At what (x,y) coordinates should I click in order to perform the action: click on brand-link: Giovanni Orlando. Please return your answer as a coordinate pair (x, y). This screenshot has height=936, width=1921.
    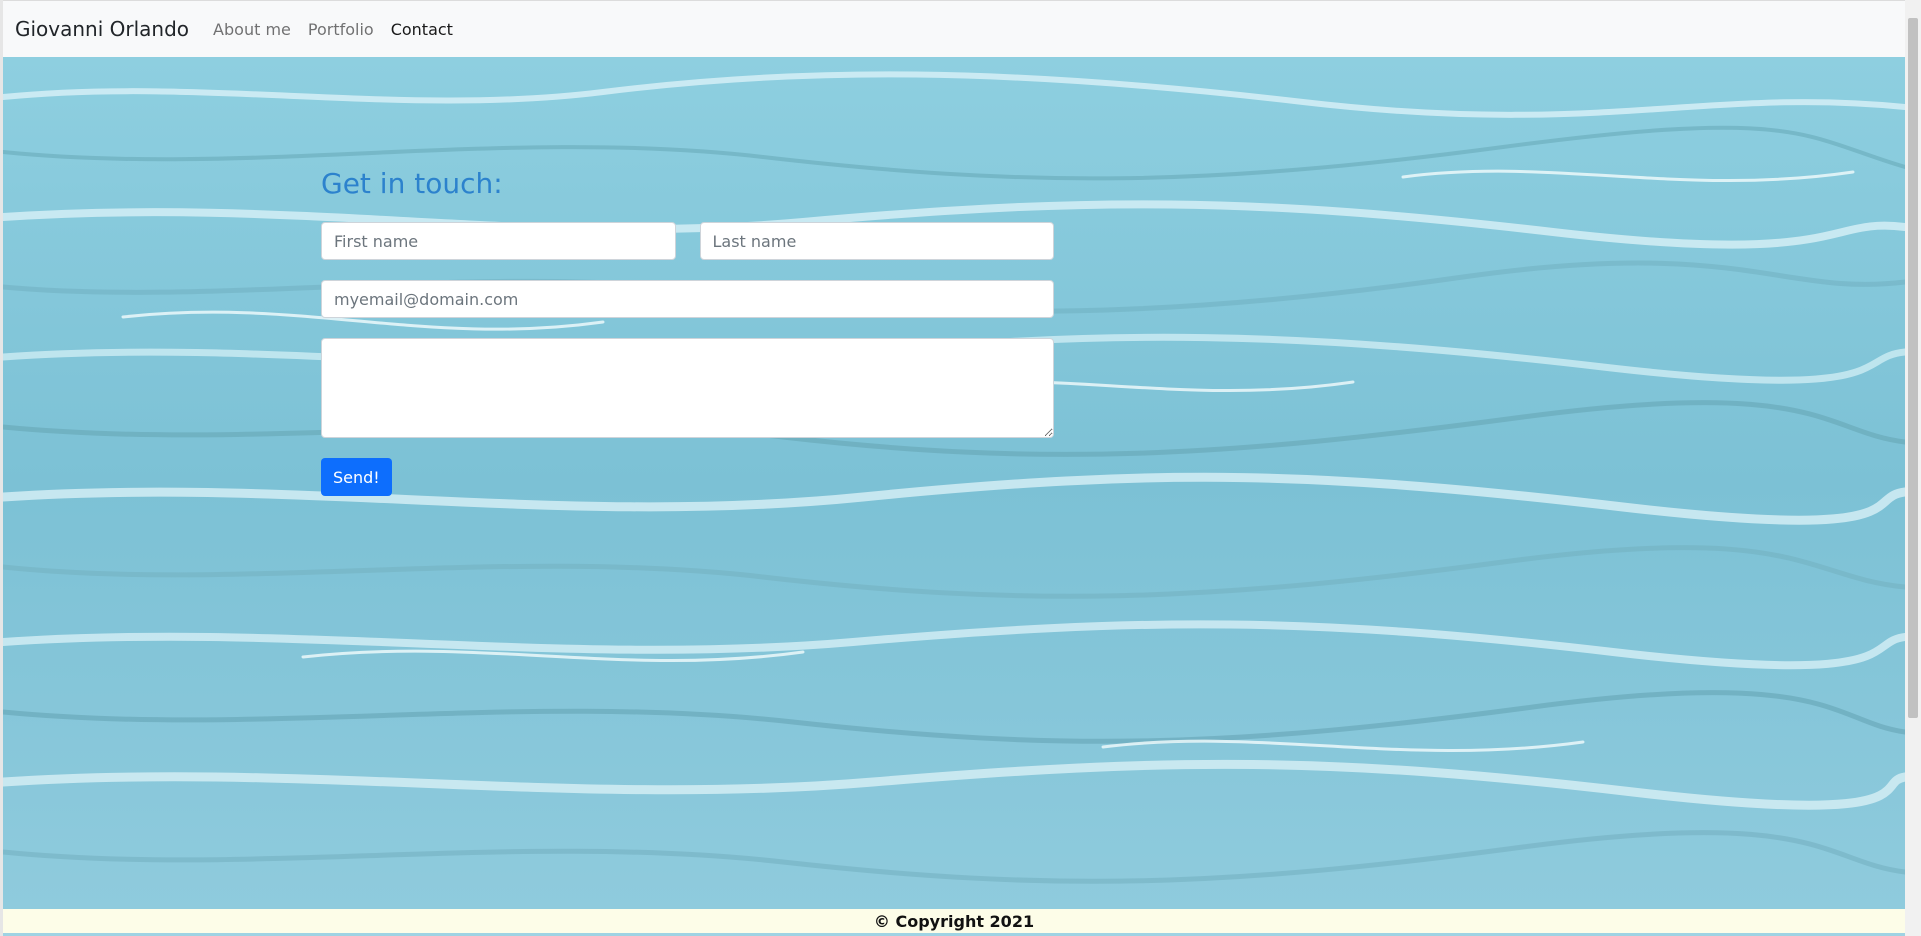
    Looking at the image, I should click on (102, 29).